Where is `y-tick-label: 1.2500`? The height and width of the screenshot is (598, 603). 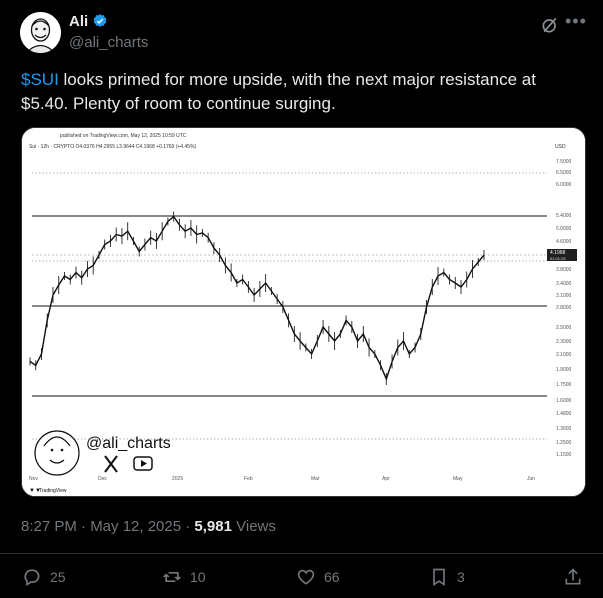
y-tick-label: 1.2500 is located at coordinates (564, 443).